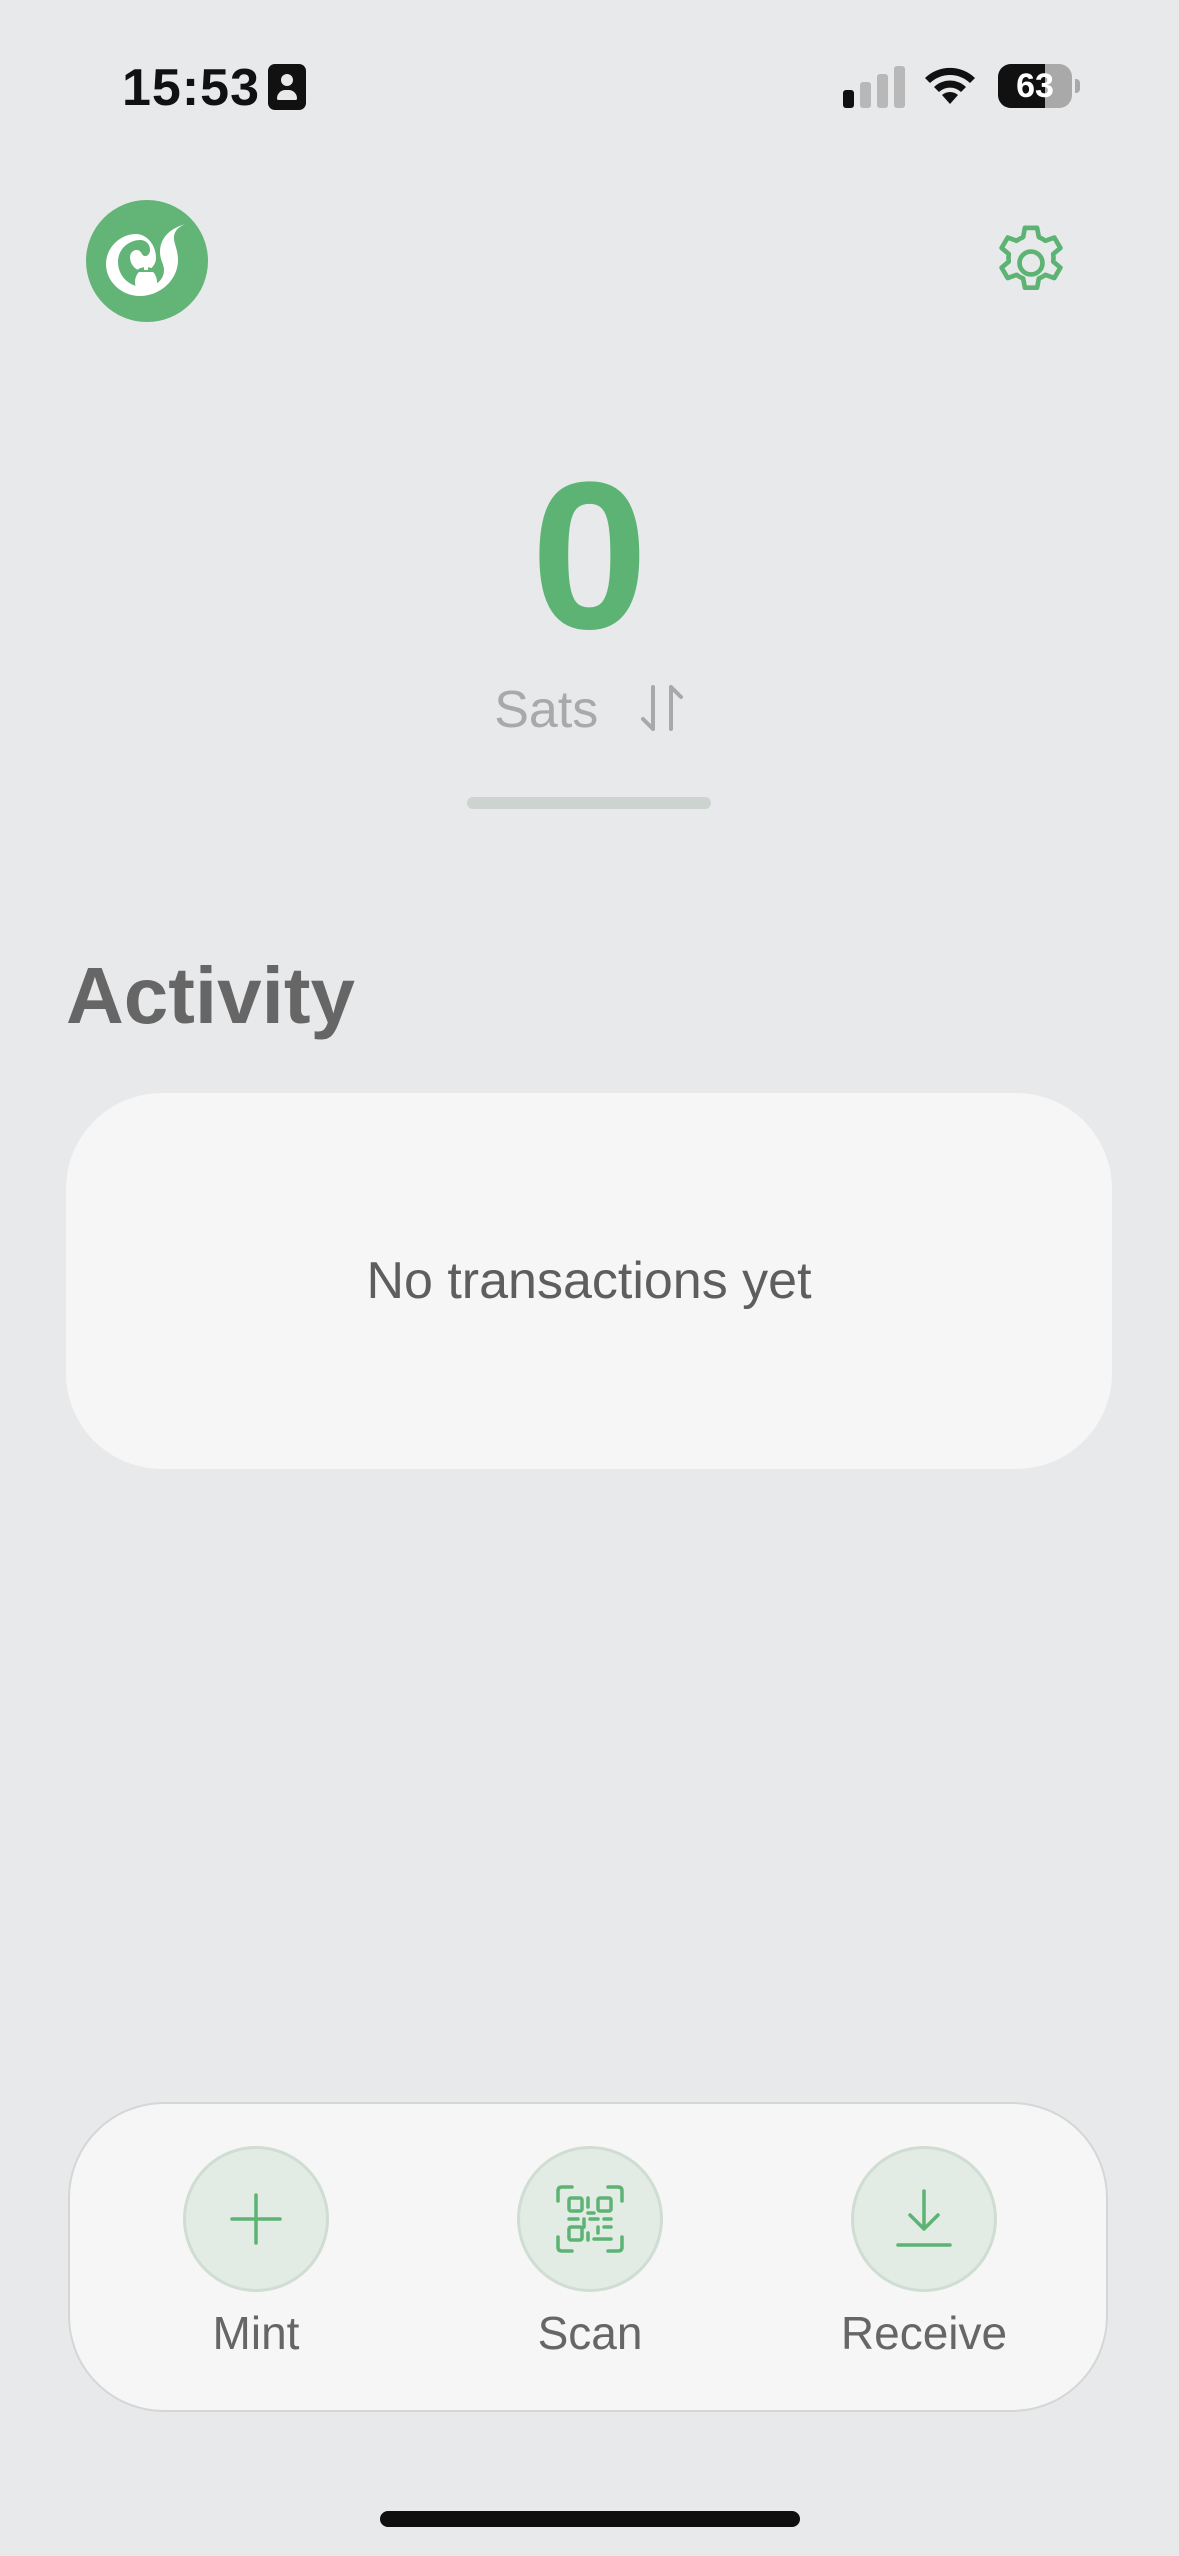  What do you see at coordinates (924, 2218) in the screenshot?
I see `download-icon` at bounding box center [924, 2218].